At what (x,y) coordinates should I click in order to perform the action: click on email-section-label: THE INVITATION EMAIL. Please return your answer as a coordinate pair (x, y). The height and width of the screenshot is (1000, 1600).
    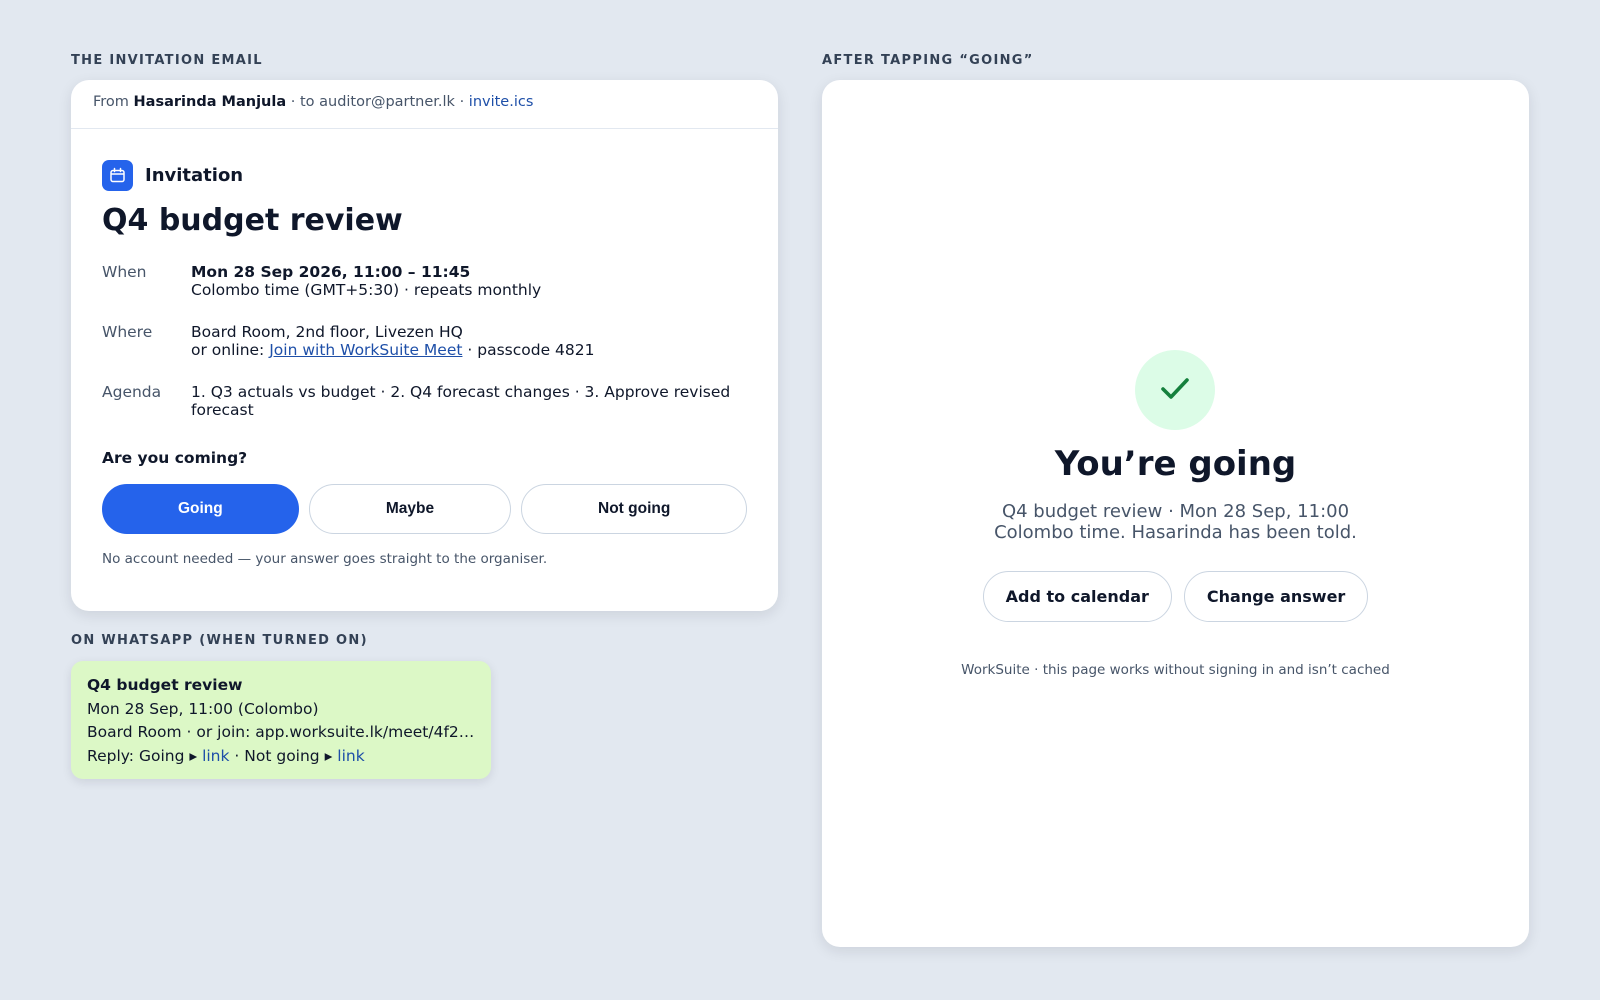
    Looking at the image, I should click on (167, 60).